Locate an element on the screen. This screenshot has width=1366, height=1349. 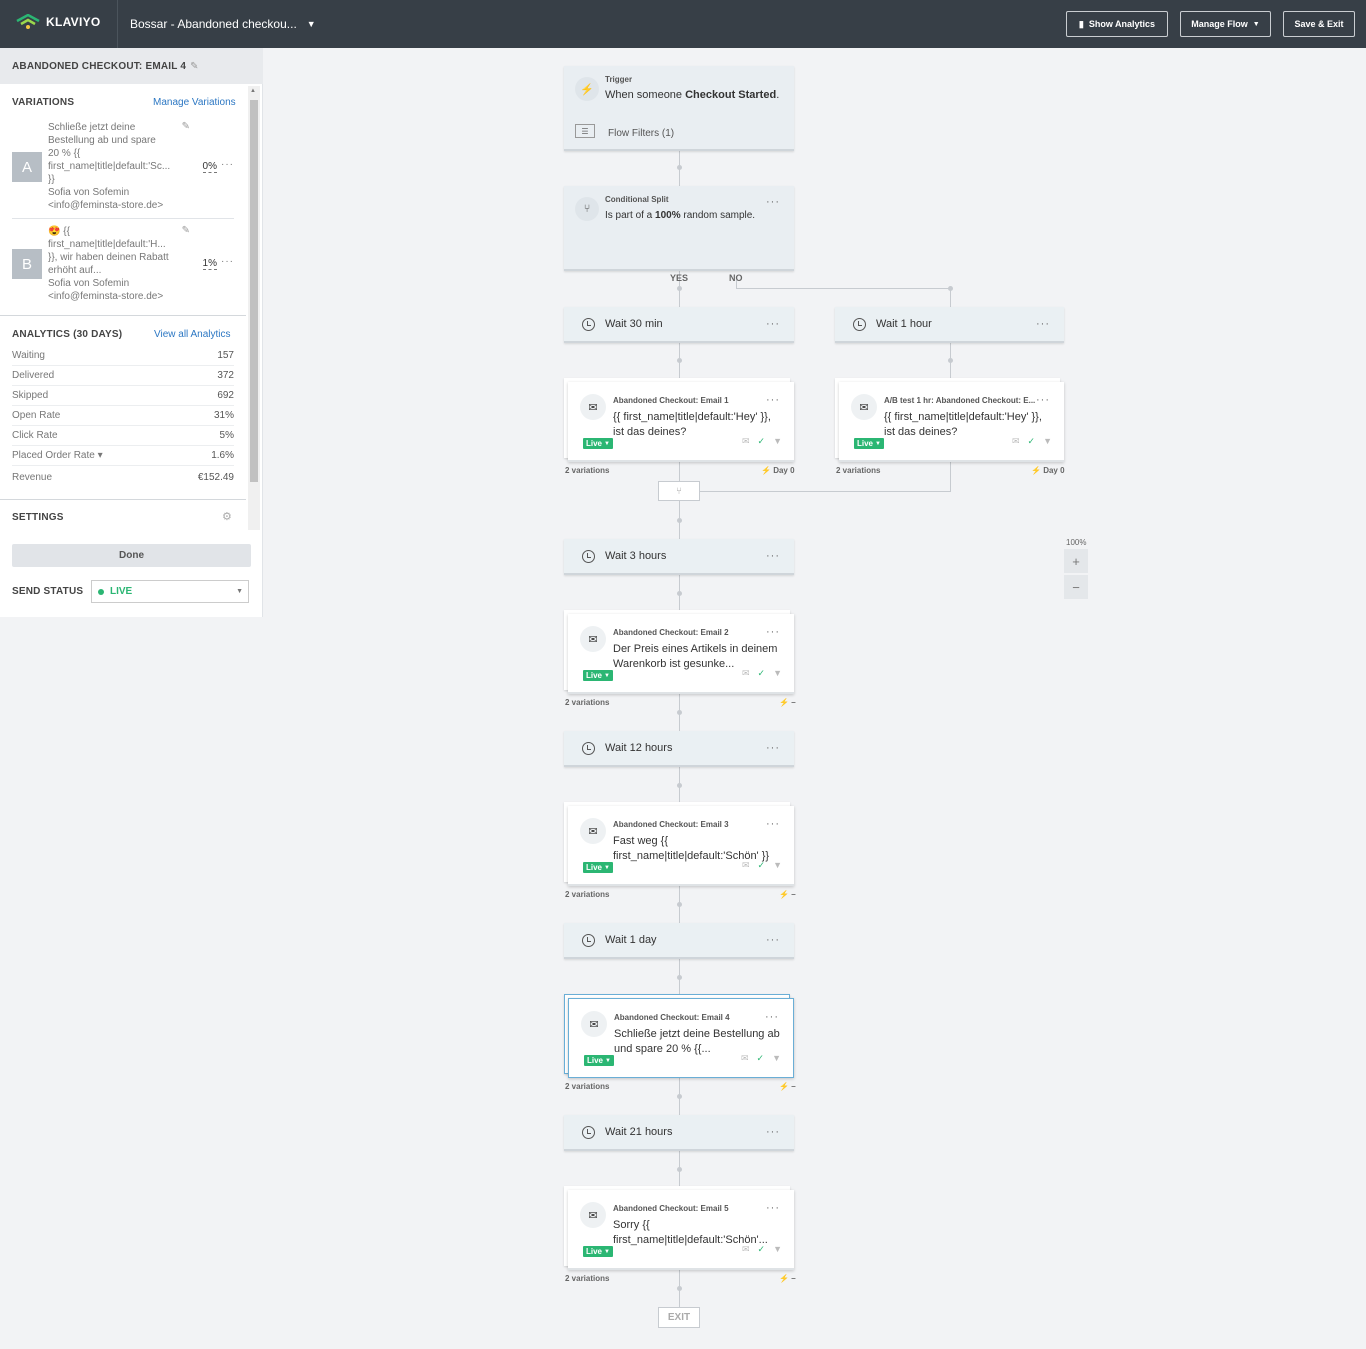
stat-value: €152.49 is located at coordinates (215, 477).